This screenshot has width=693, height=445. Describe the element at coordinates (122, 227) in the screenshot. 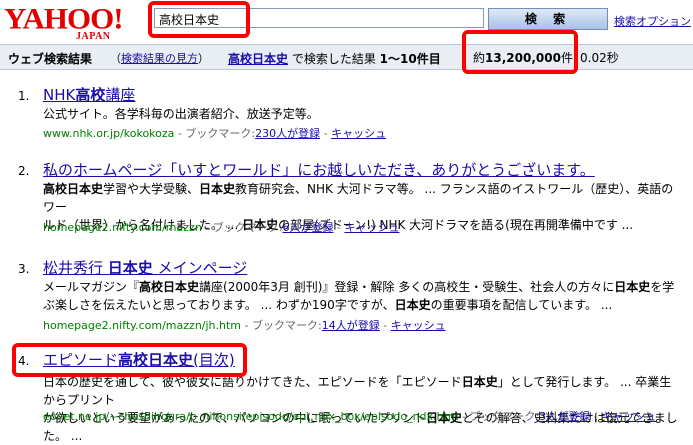

I see `result-url: homepage2.nifty.com/mazzn` at that location.